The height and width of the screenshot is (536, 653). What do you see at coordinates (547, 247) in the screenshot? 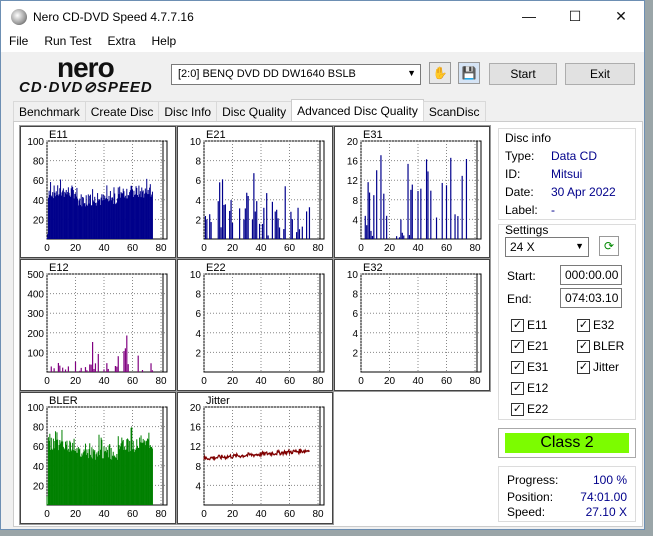
I see `speed-select: 24 X ▼` at bounding box center [547, 247].